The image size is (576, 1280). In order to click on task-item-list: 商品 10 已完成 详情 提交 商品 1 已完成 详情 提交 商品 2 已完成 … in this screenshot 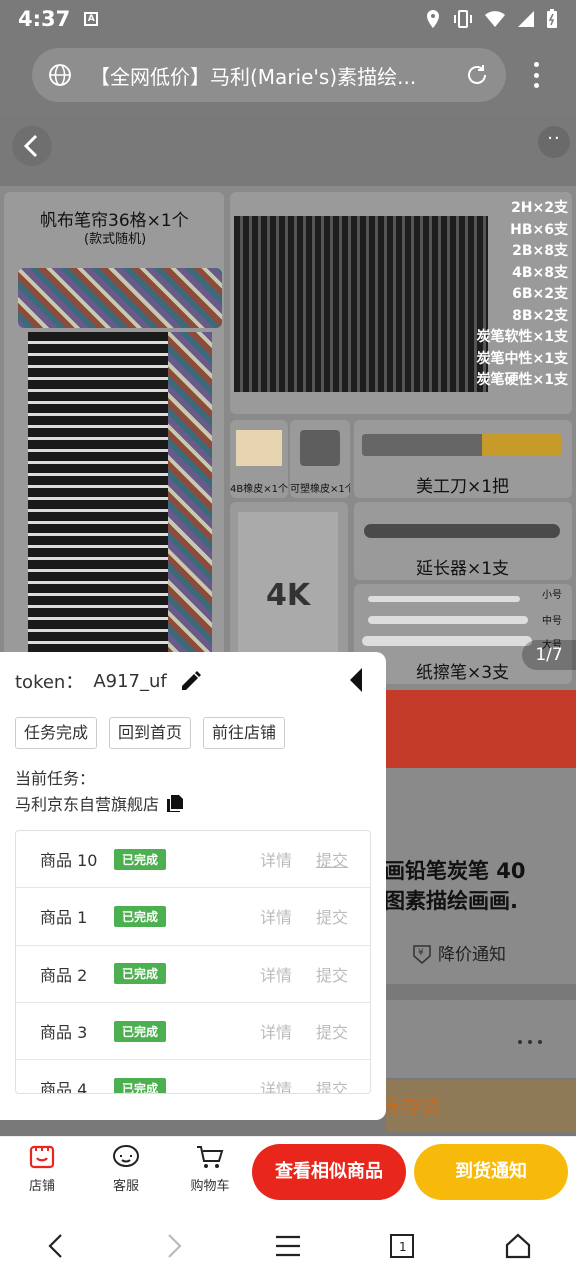, I will do `click(193, 962)`.